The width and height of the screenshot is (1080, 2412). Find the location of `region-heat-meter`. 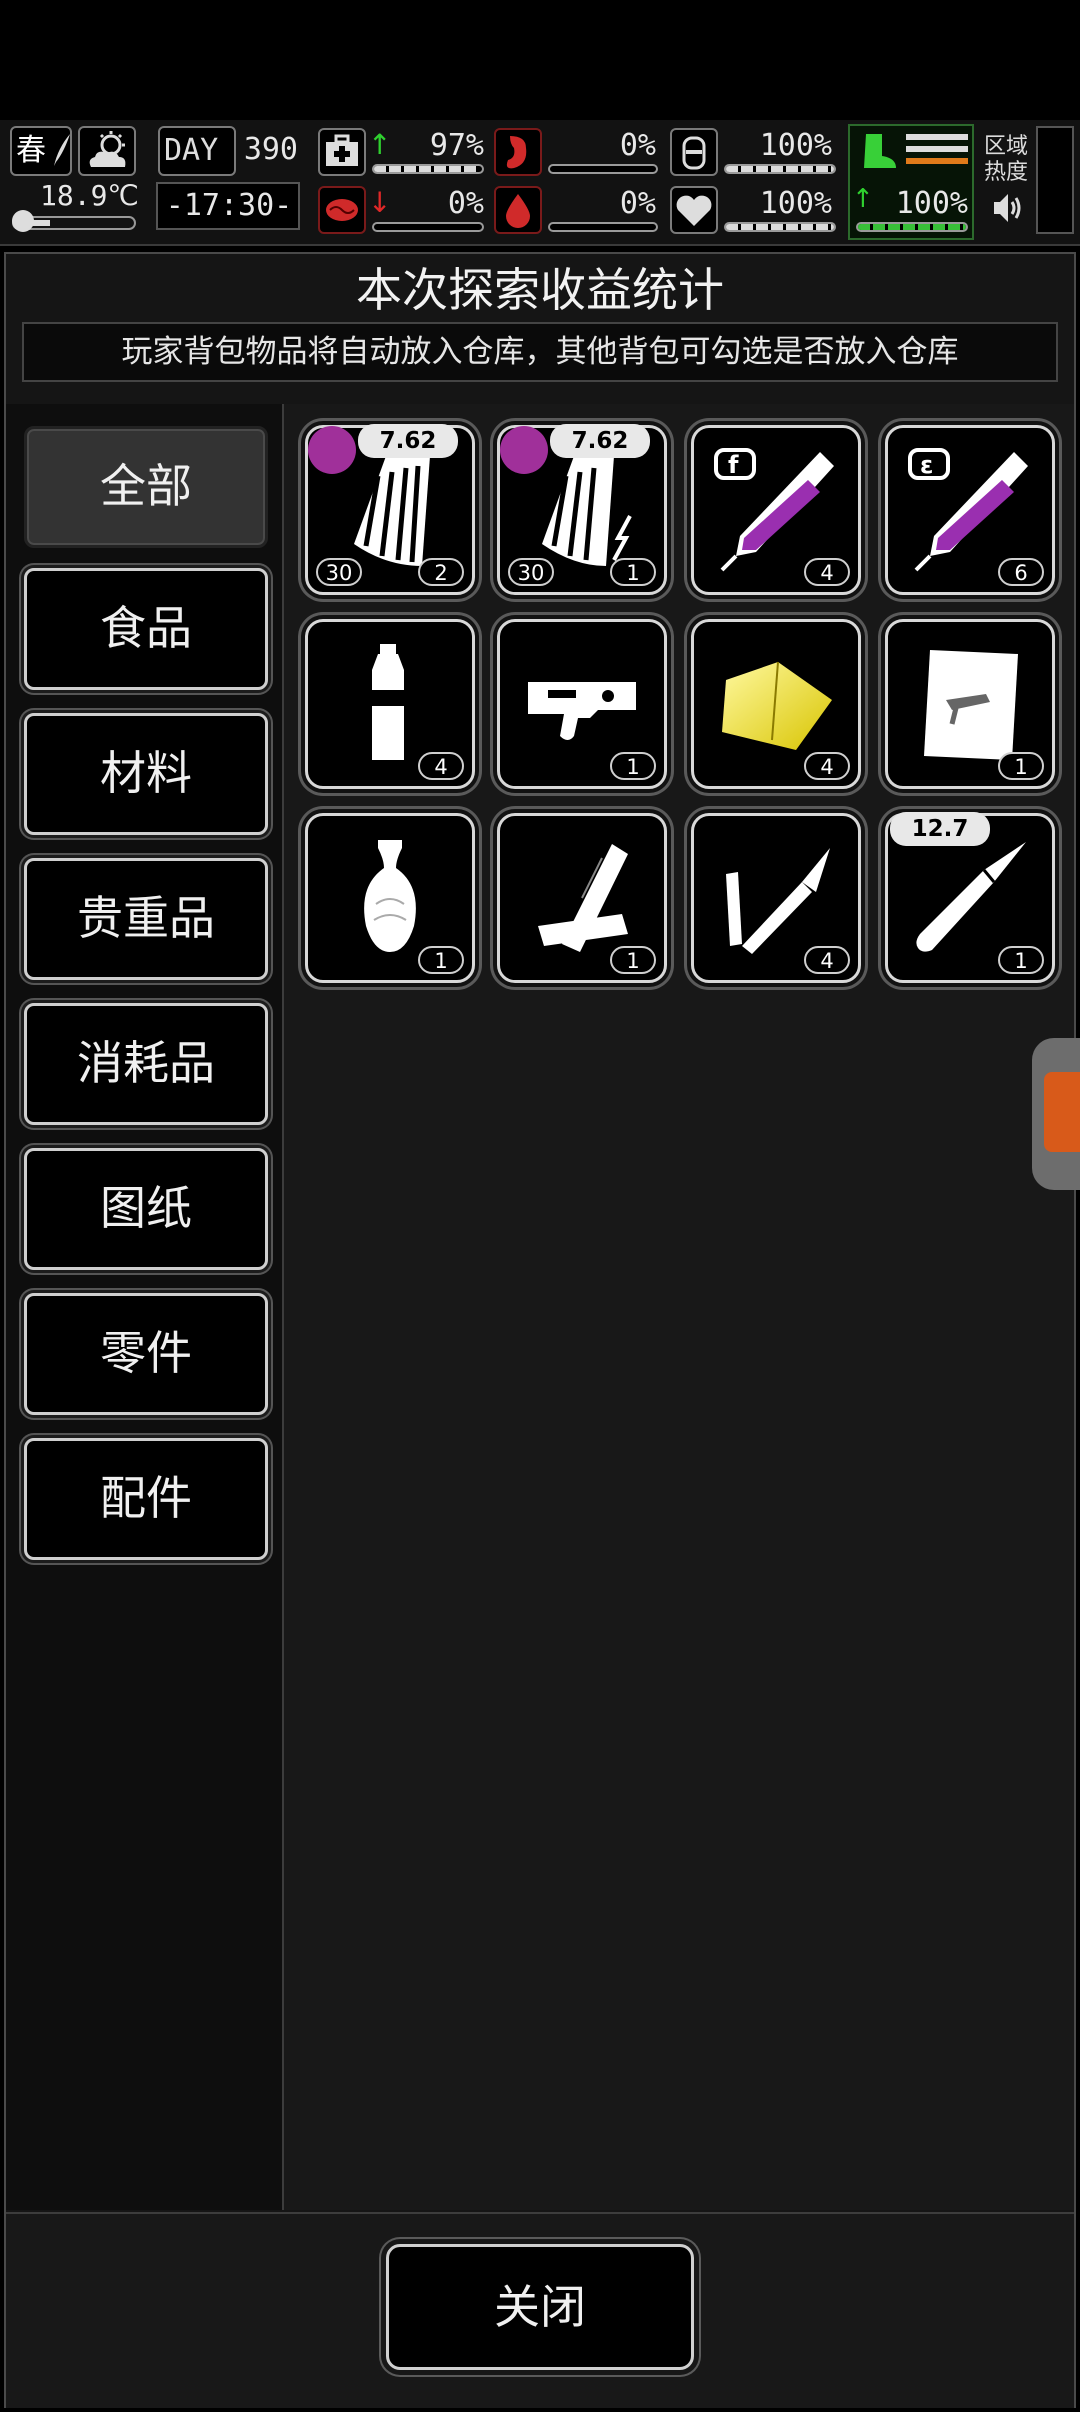

region-heat-meter is located at coordinates (1055, 180).